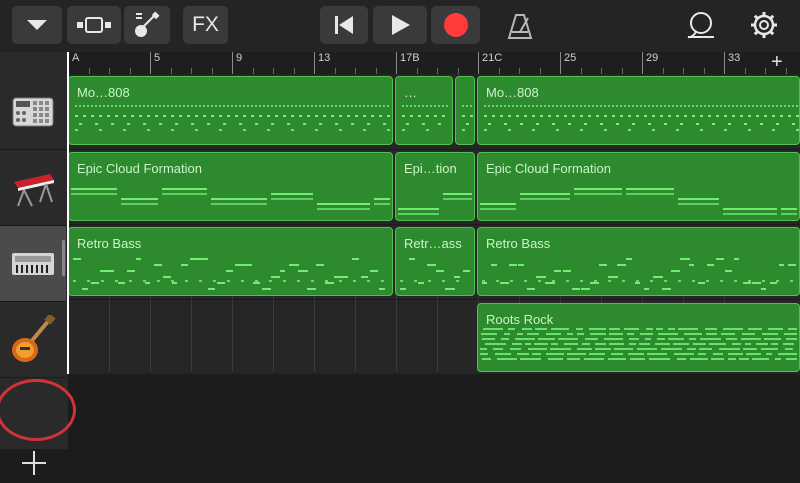 The width and height of the screenshot is (800, 483). Describe the element at coordinates (205, 25) in the screenshot. I see `fx-button: FX` at that location.